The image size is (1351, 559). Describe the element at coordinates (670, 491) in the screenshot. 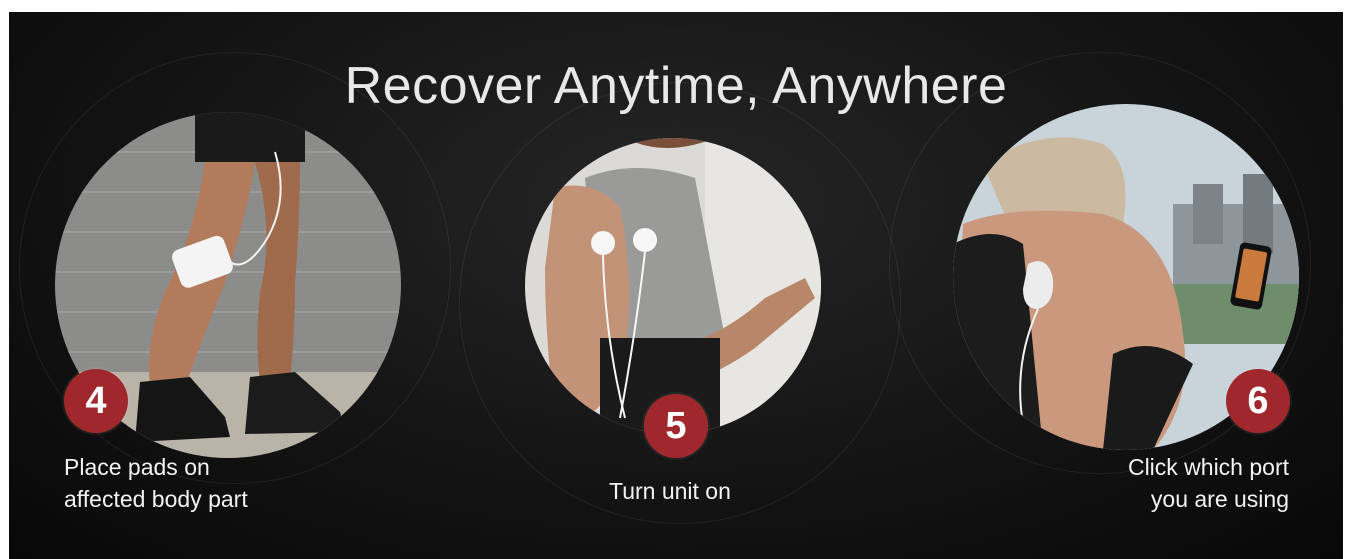

I see `step-5-caption: Turn unit on` at that location.